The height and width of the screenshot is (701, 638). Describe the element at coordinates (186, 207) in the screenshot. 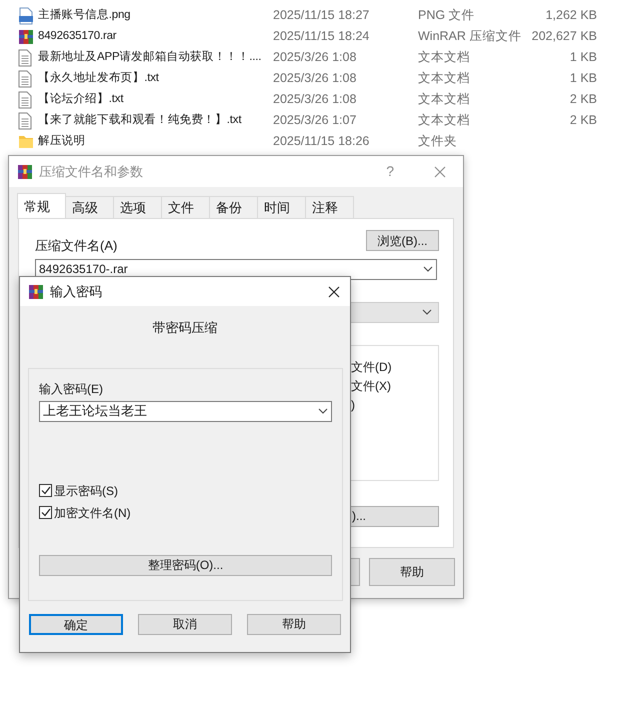

I see `tab: 文件` at that location.